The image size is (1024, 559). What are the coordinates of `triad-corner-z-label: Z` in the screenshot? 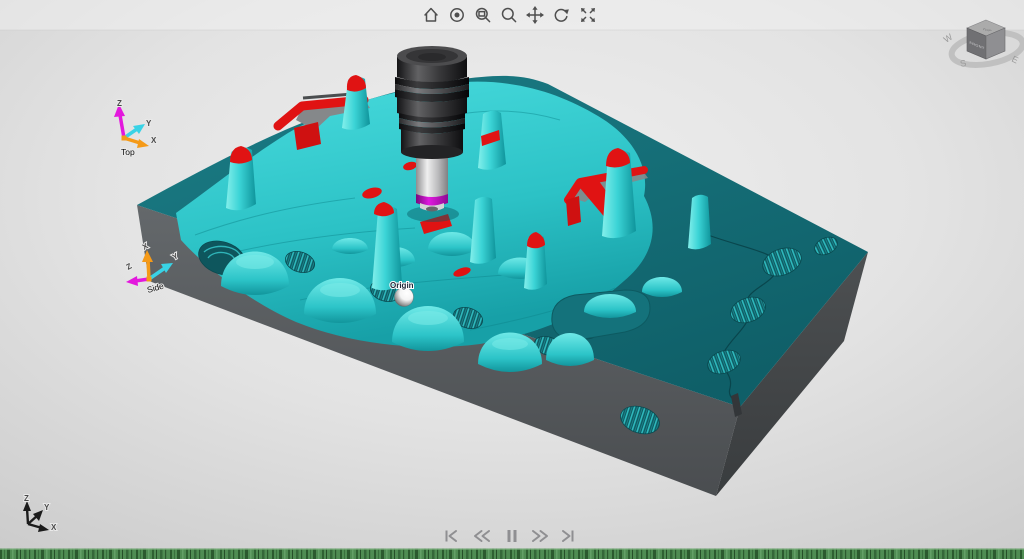 It's located at (26, 498).